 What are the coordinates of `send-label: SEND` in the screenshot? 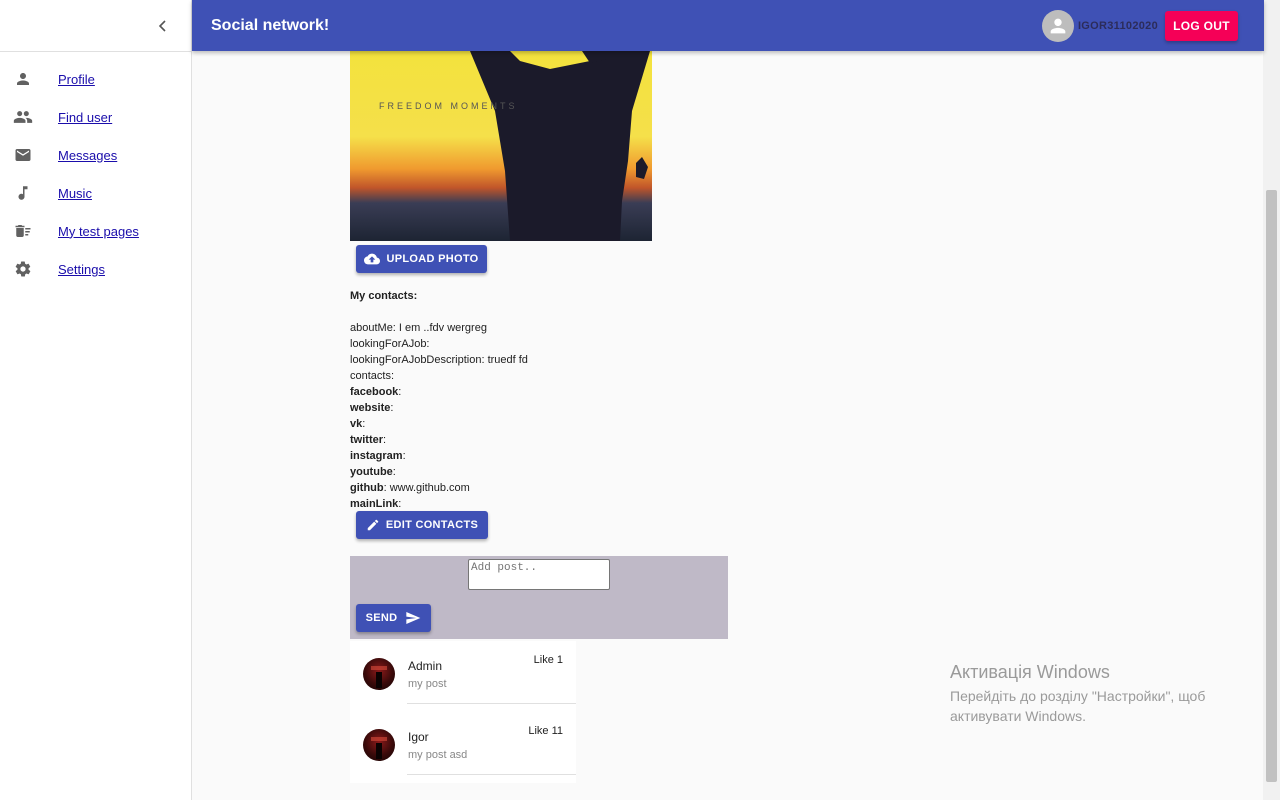 It's located at (381, 618).